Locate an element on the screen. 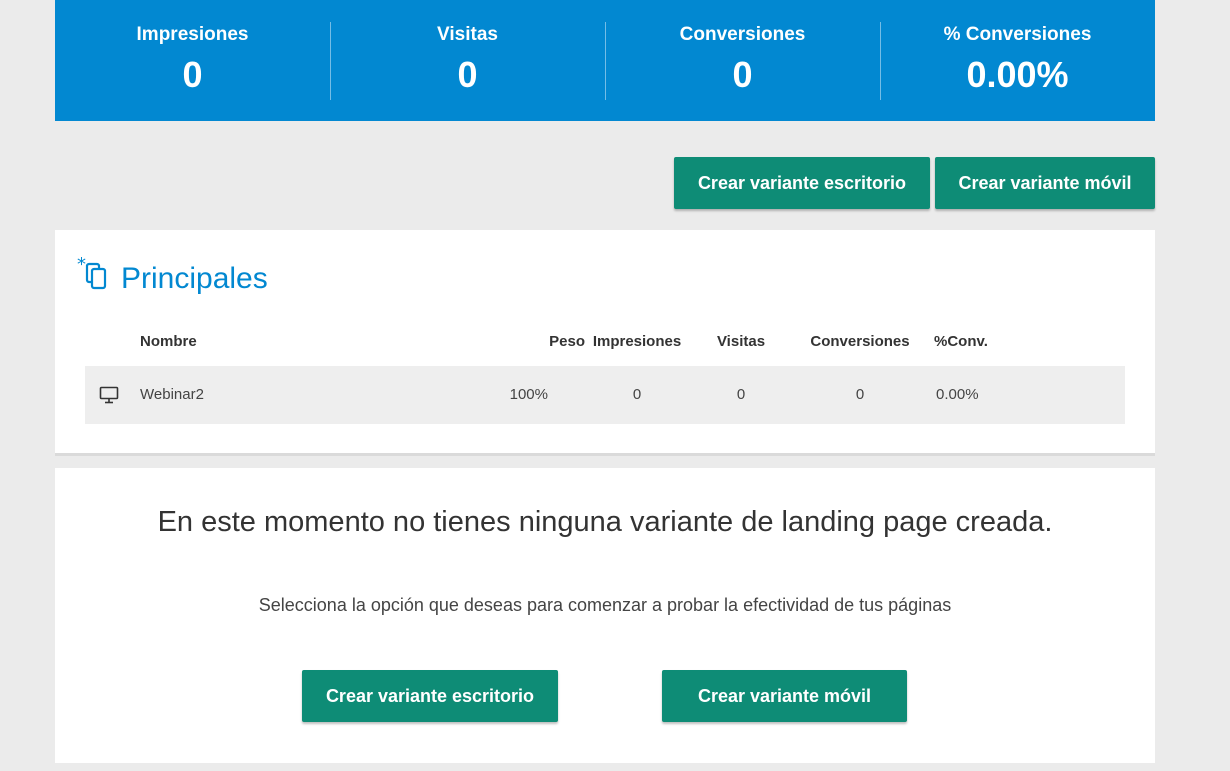 This screenshot has width=1230, height=771. row-conversiones: 0 is located at coordinates (860, 394).